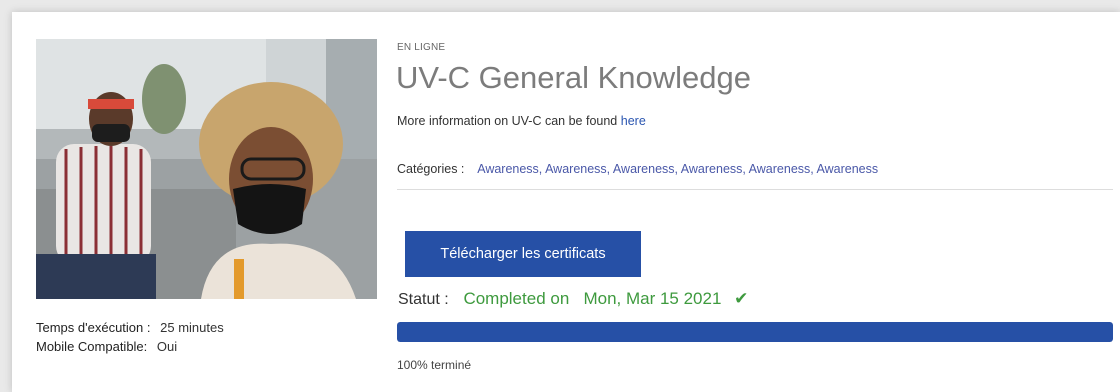  What do you see at coordinates (434, 365) in the screenshot?
I see `progress-text: 100% terminé` at bounding box center [434, 365].